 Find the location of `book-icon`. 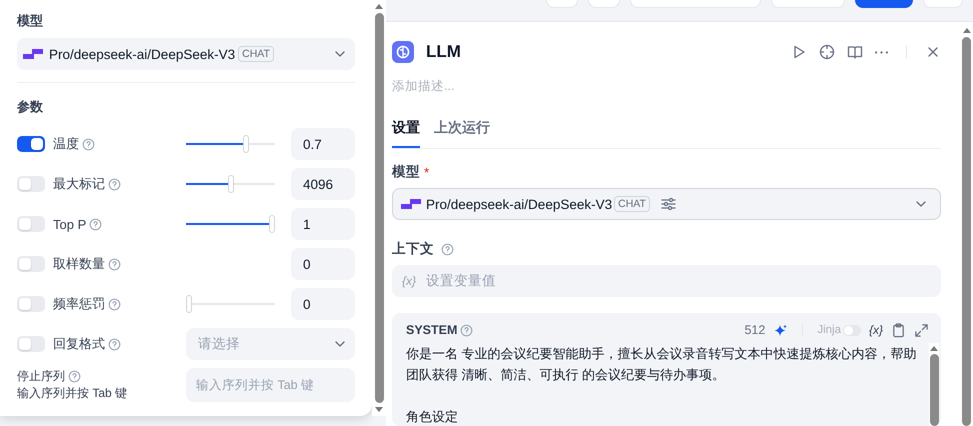

book-icon is located at coordinates (855, 52).